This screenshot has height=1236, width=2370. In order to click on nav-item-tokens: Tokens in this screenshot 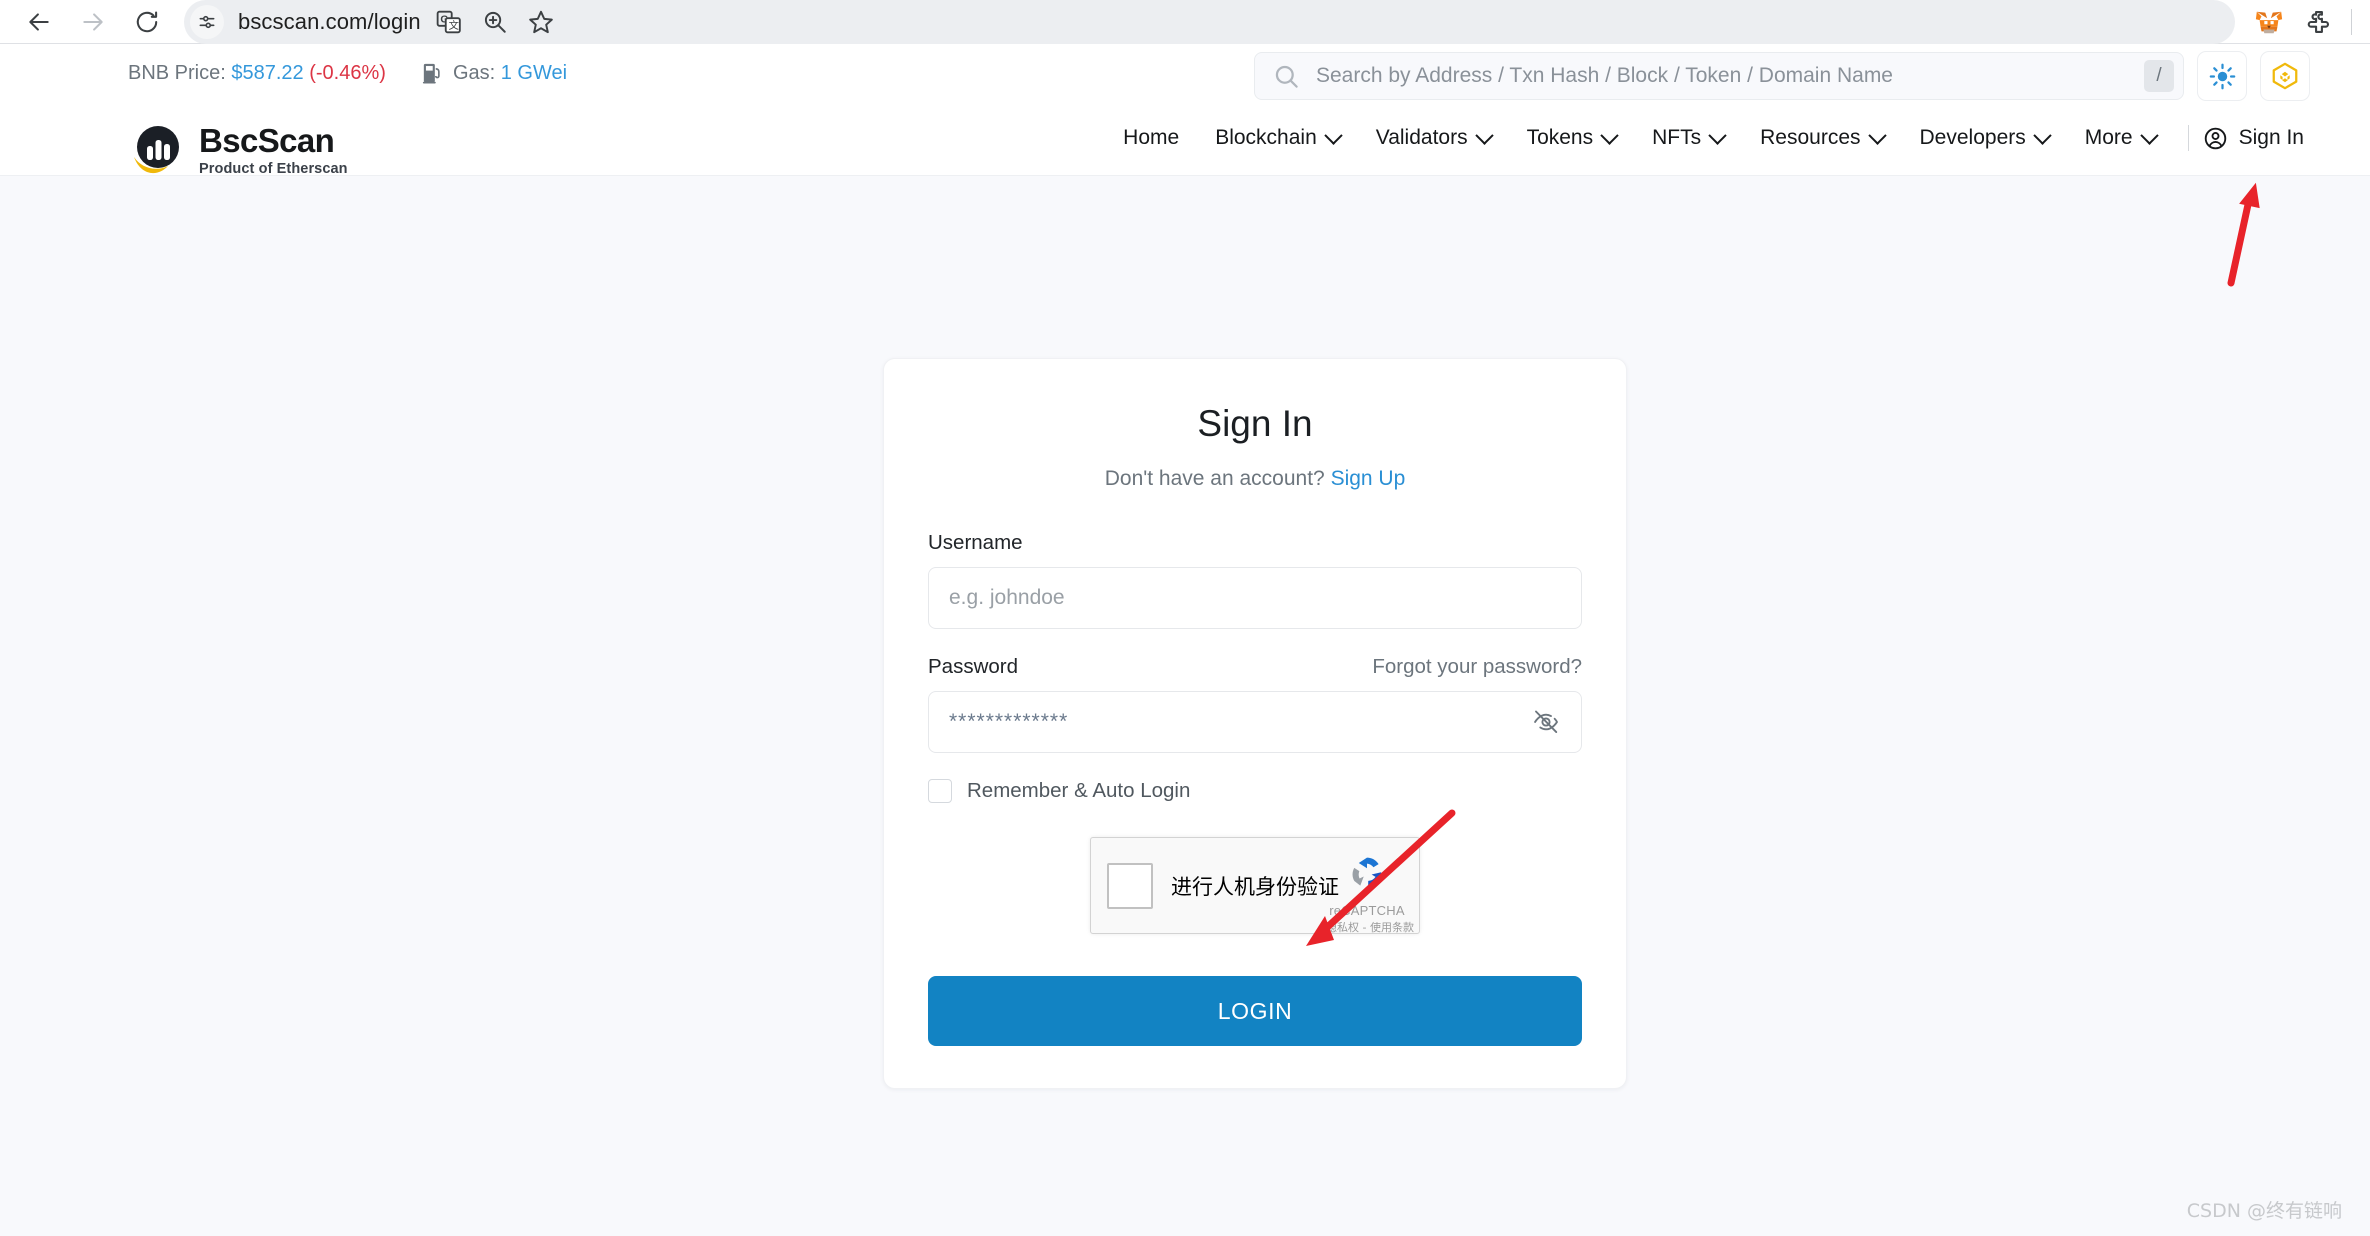, I will do `click(1572, 137)`.